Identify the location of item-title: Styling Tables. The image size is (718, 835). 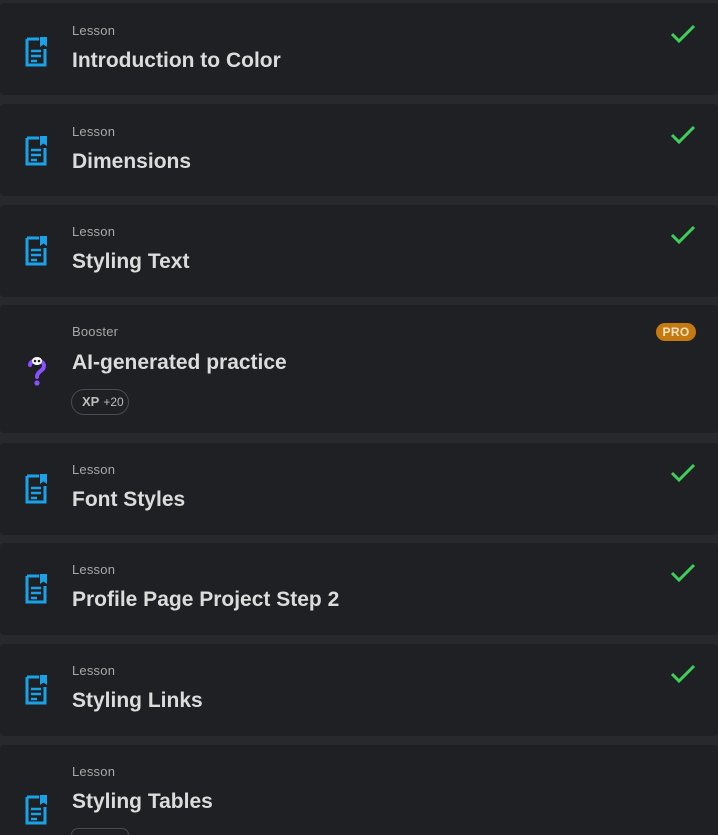
(142, 801).